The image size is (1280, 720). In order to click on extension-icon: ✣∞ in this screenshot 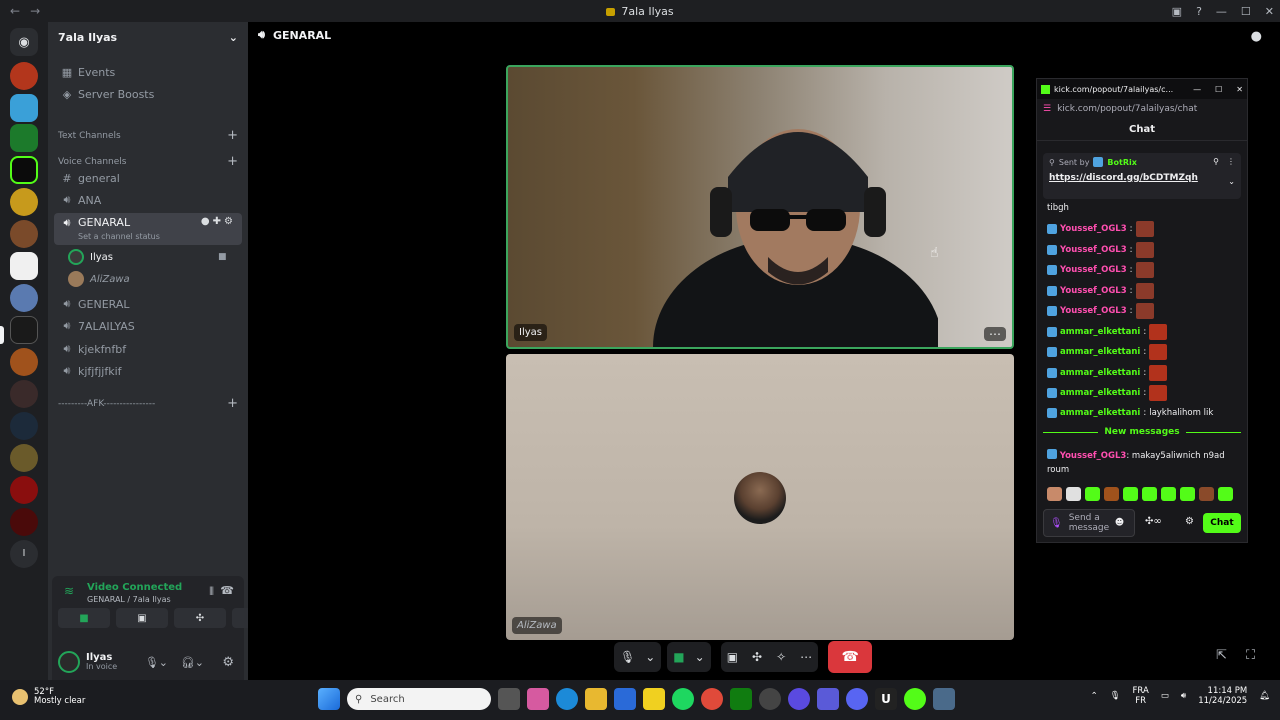, I will do `click(1153, 521)`.